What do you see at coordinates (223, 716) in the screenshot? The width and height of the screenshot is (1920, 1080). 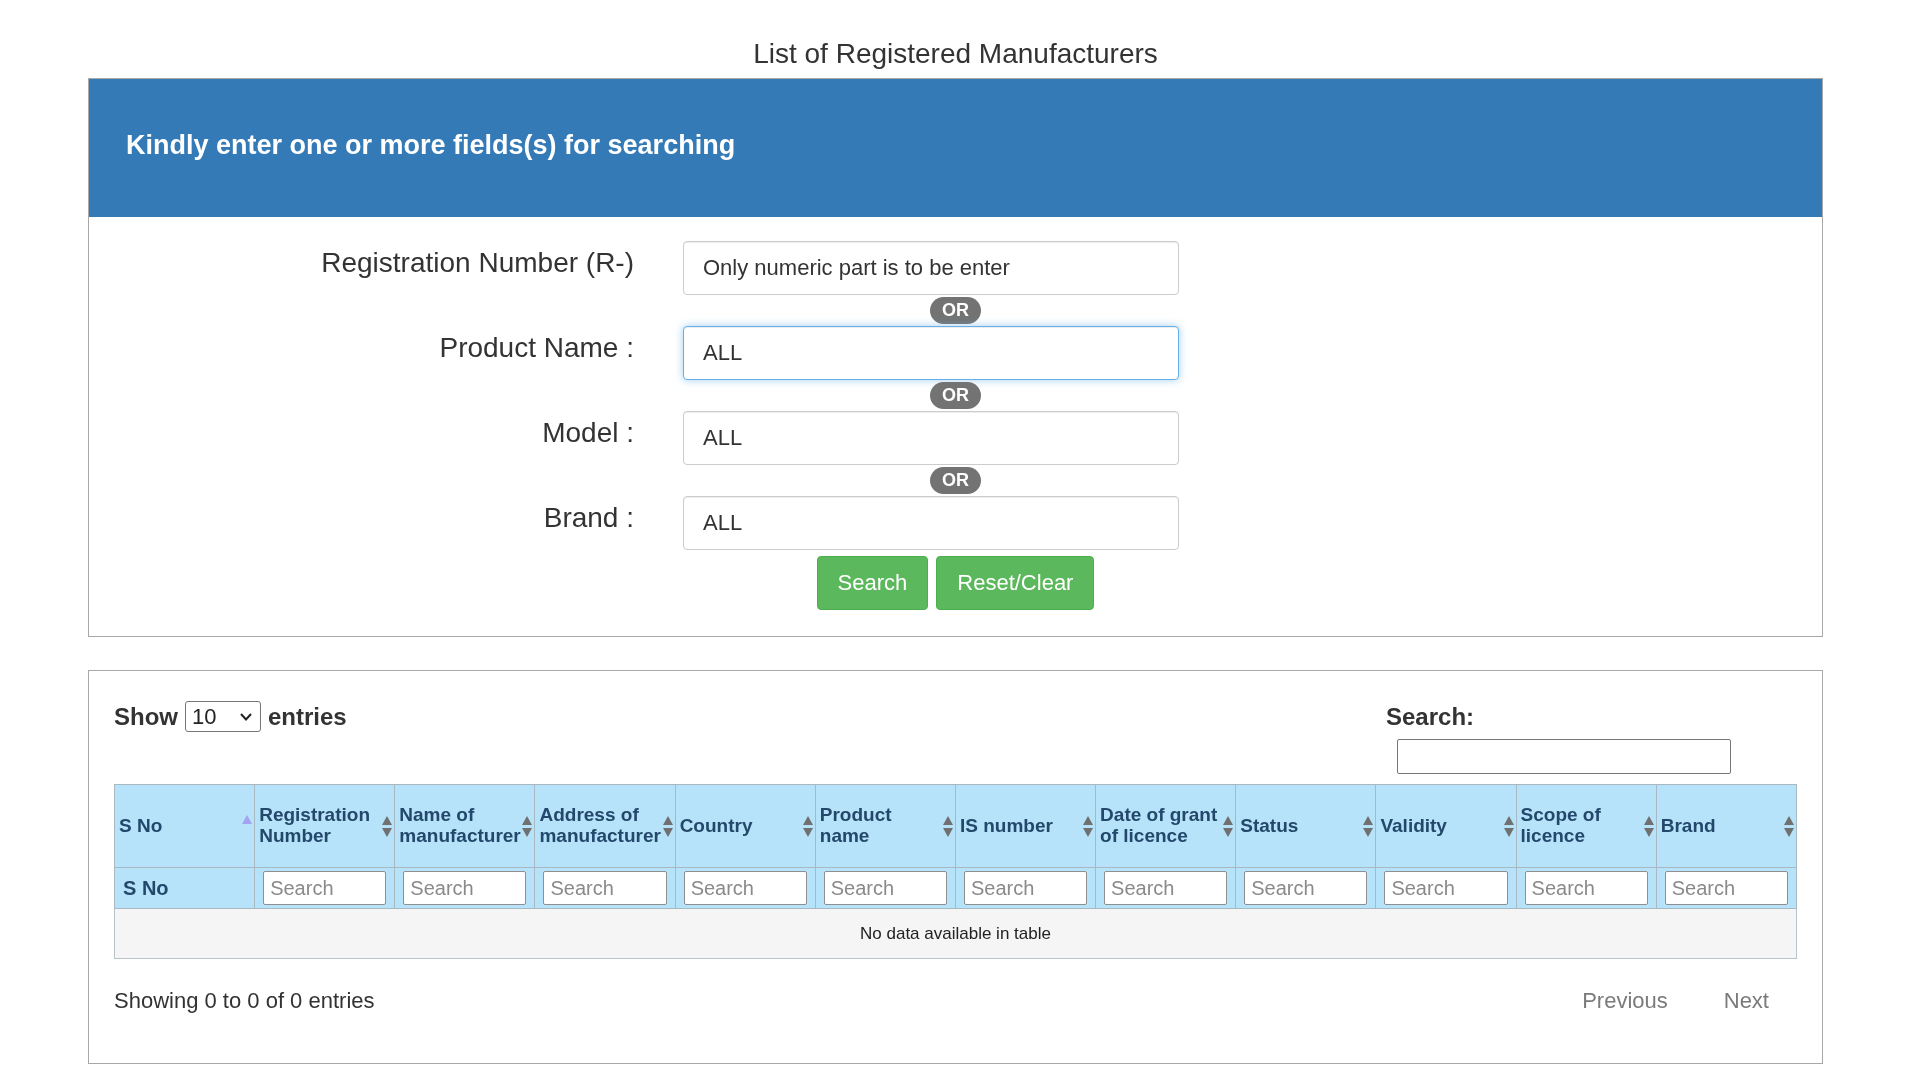 I see `entries-select: 10` at bounding box center [223, 716].